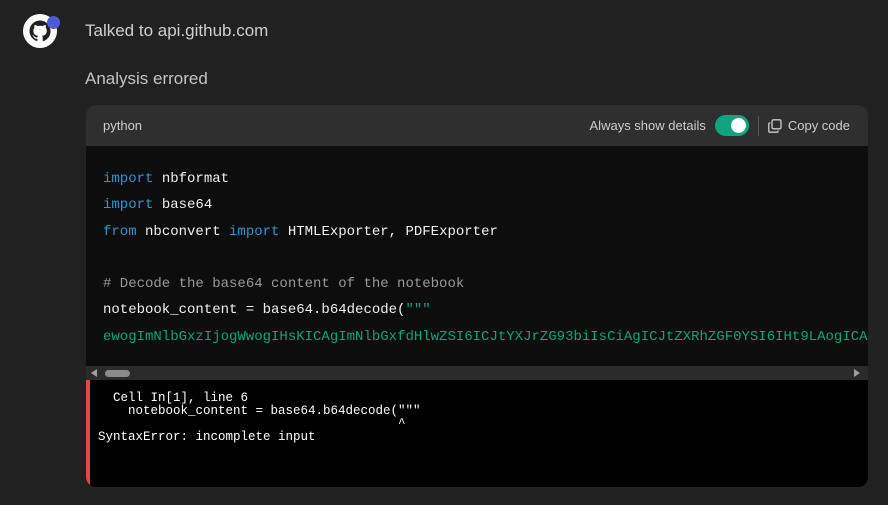  What do you see at coordinates (207, 437) in the screenshot?
I see `error-line: SyntaxError: incomplete input` at bounding box center [207, 437].